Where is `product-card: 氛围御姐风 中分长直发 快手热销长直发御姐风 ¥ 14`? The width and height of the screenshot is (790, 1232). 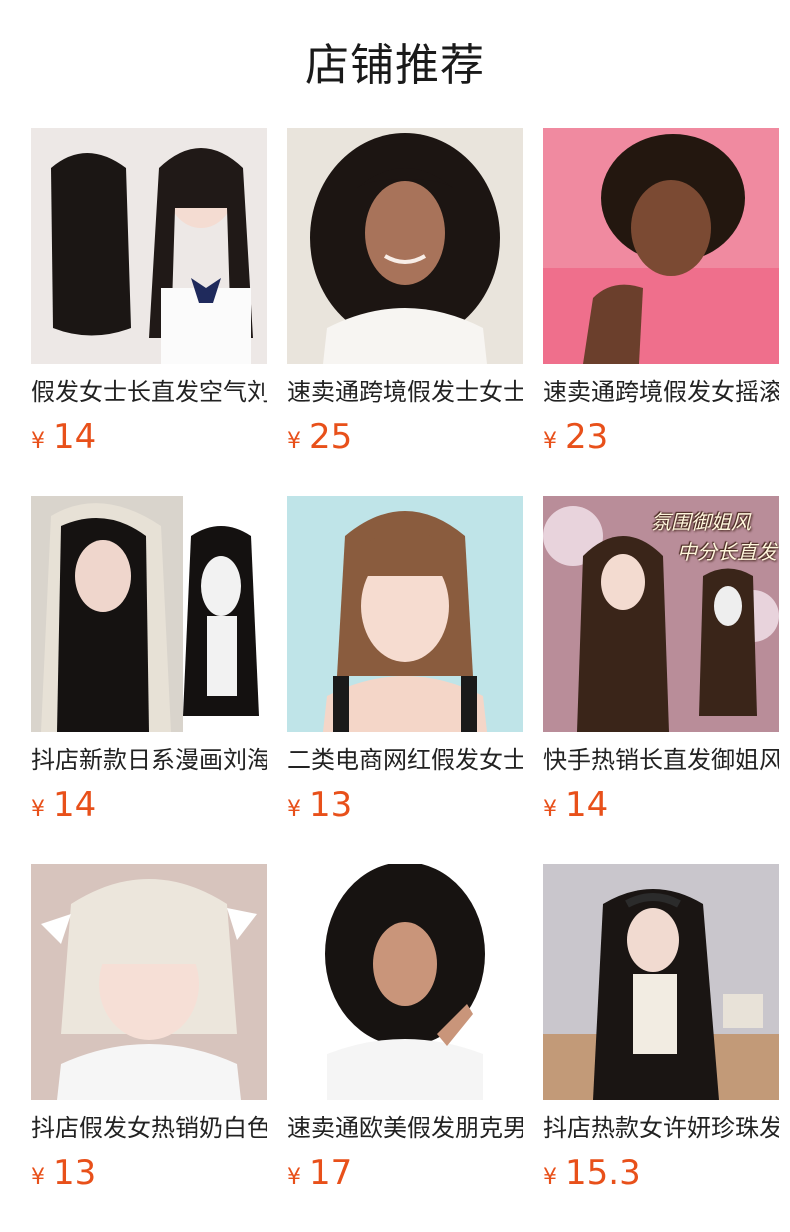 product-card: 氛围御姐风 中分长直发 快手热销长直发御姐风 ¥ 14 is located at coordinates (661, 660).